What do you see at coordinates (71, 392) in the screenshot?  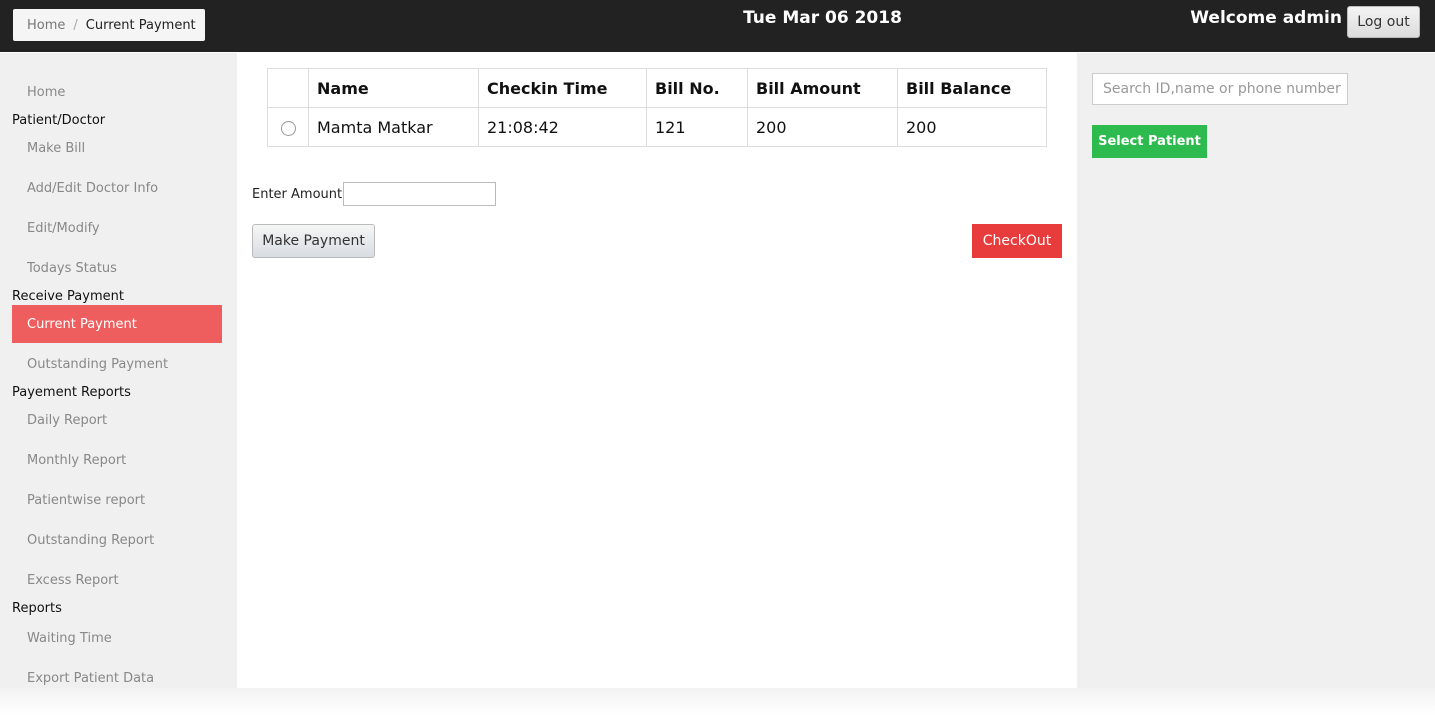 I see `sidebar-section-payment-reports: Payement Reports` at bounding box center [71, 392].